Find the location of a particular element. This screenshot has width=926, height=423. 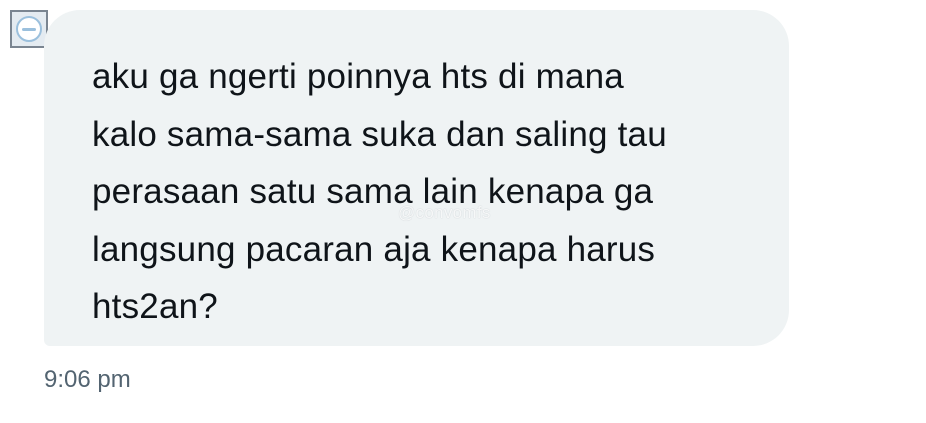

default-avatar-icon is located at coordinates (29, 29).